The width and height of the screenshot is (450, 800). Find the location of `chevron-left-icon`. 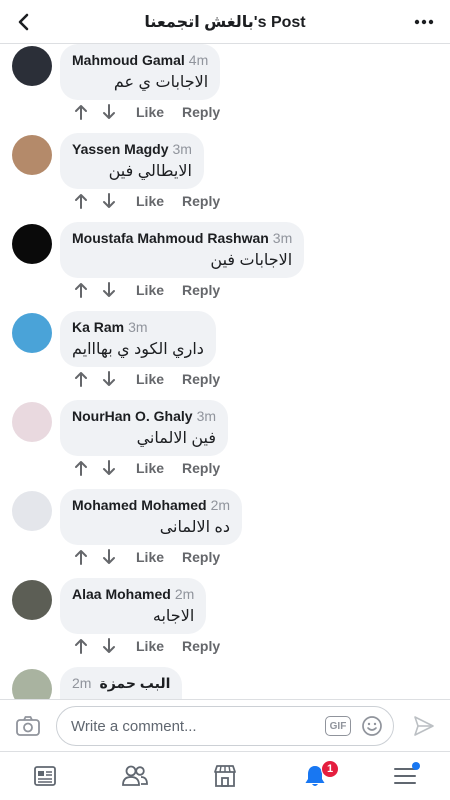

chevron-left-icon is located at coordinates (23, 22).